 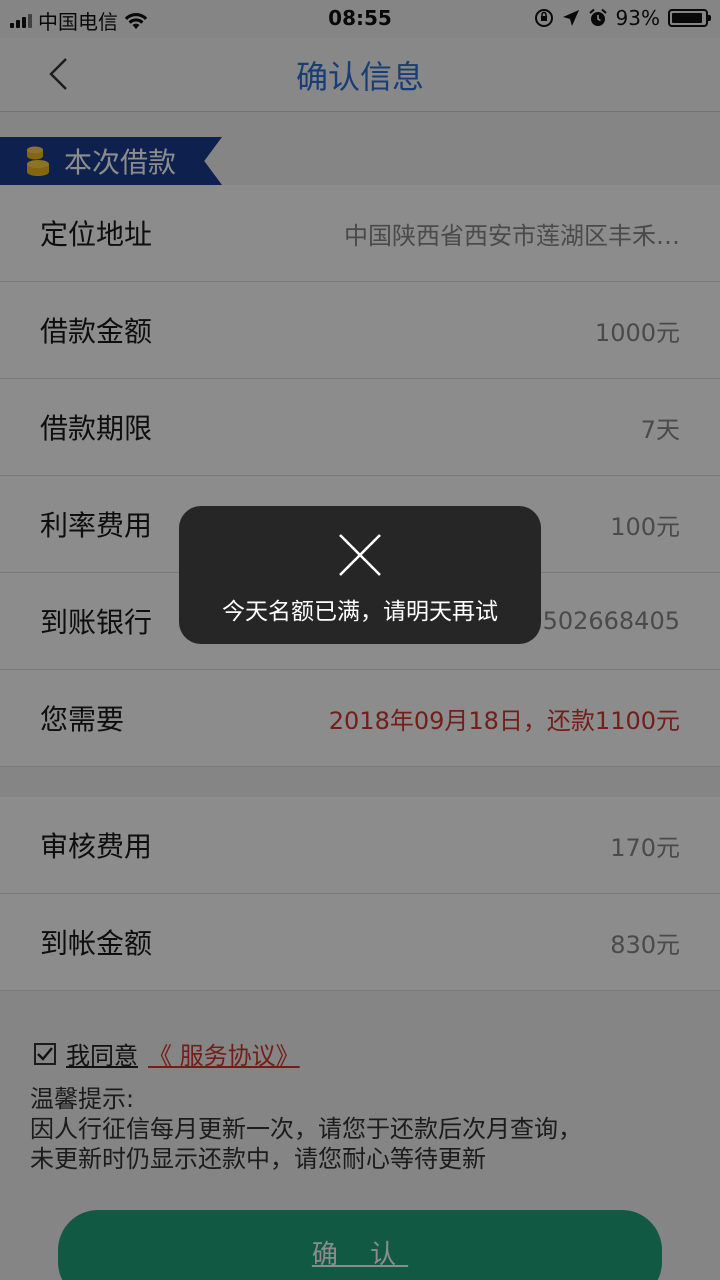 I want to click on toast: 今天名额已满，请明天再试, so click(x=360, y=575).